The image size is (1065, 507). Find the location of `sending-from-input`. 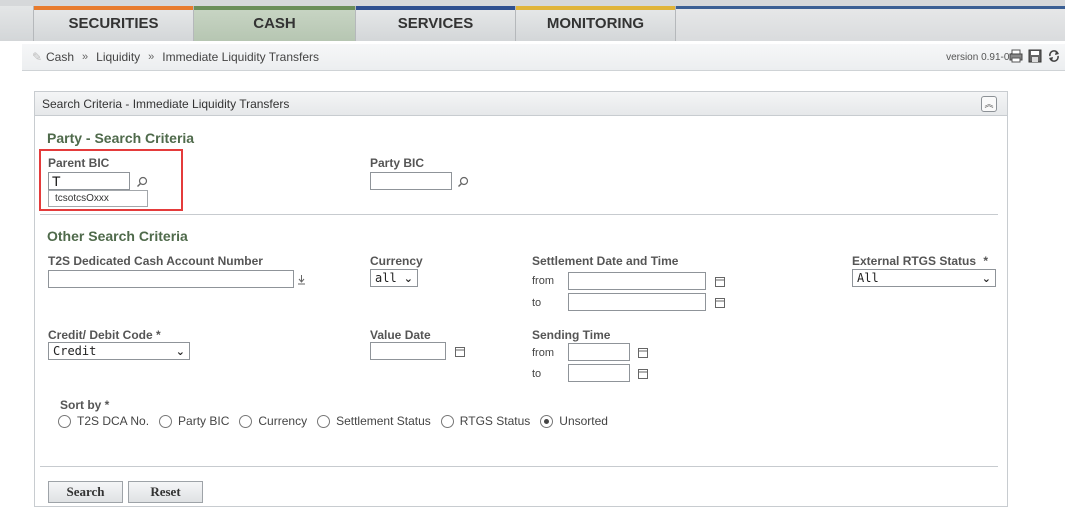

sending-from-input is located at coordinates (599, 352).